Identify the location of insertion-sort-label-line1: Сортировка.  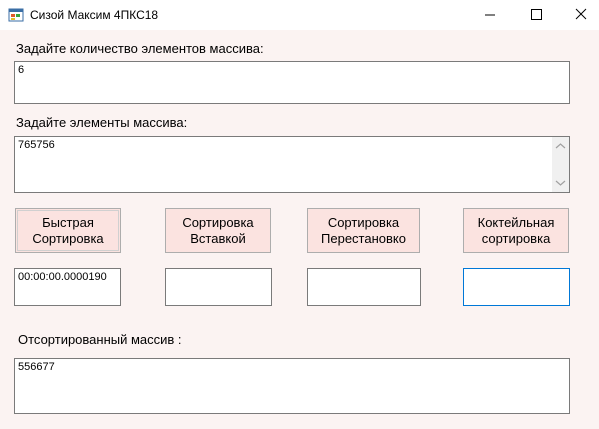
(218, 222).